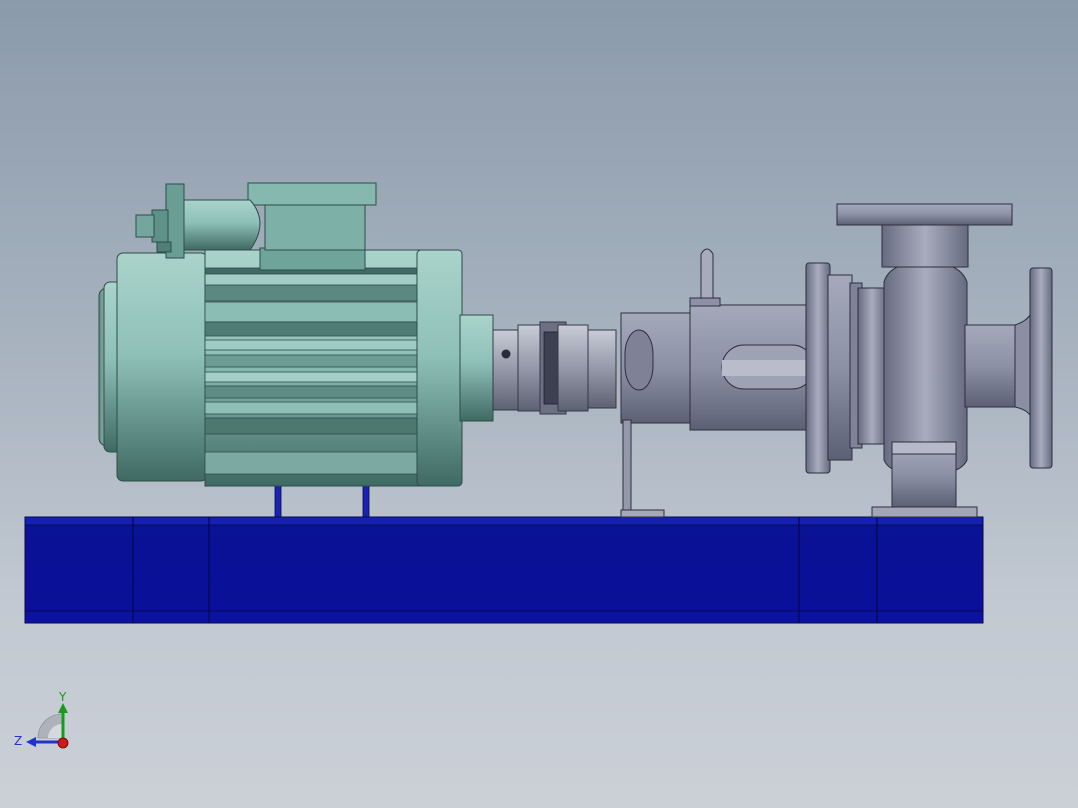 This screenshot has height=808, width=1078. I want to click on baseplate, so click(504, 570).